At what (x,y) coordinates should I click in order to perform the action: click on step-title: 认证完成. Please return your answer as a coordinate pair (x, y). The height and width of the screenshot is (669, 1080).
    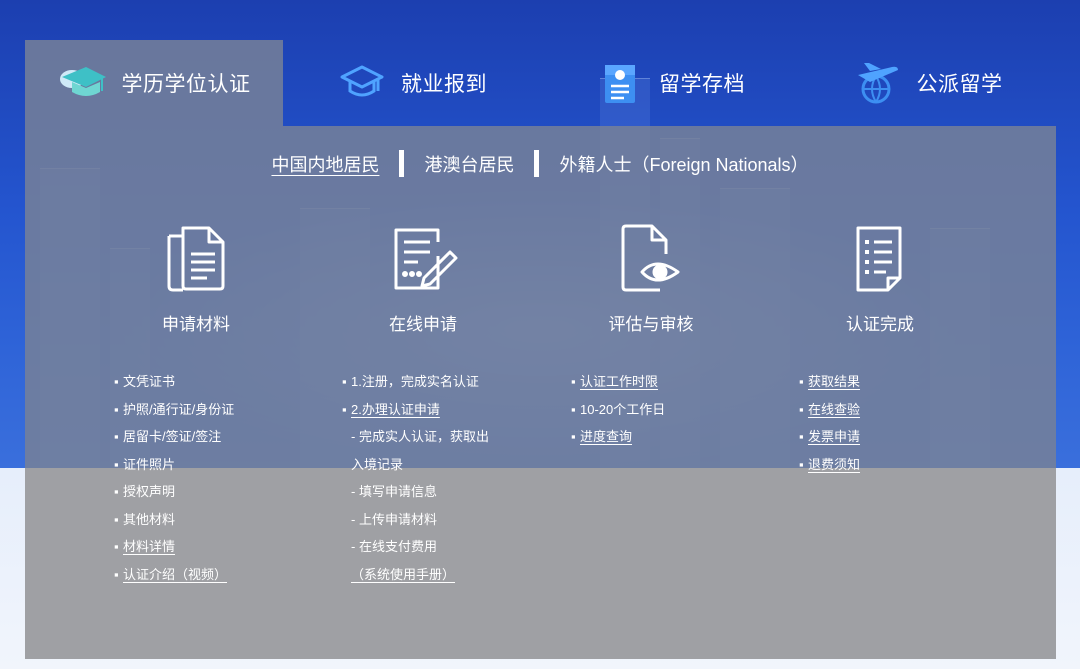
    Looking at the image, I should click on (880, 324).